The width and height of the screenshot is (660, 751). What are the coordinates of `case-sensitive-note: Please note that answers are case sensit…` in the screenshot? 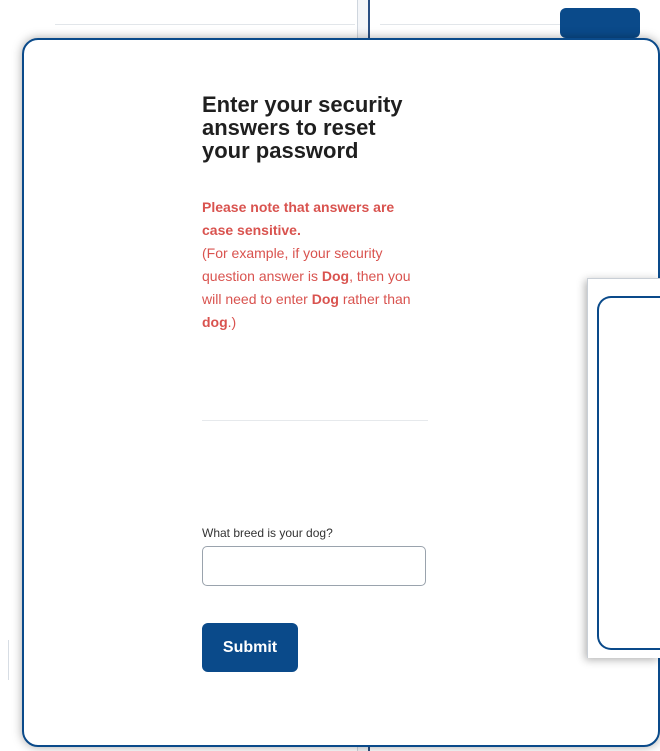 It's located at (315, 265).